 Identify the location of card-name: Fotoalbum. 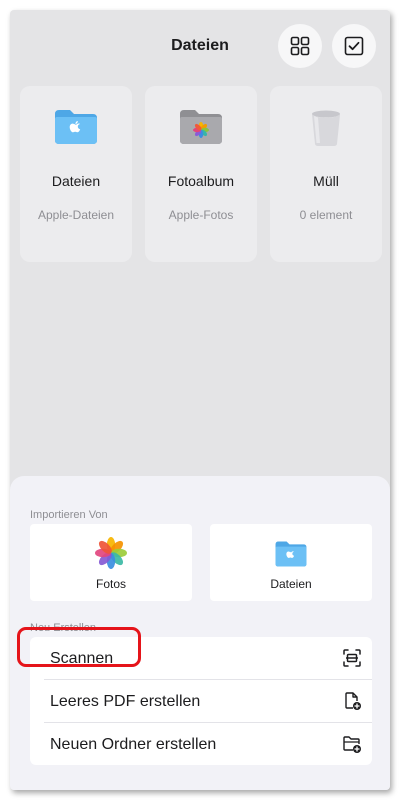
(201, 181).